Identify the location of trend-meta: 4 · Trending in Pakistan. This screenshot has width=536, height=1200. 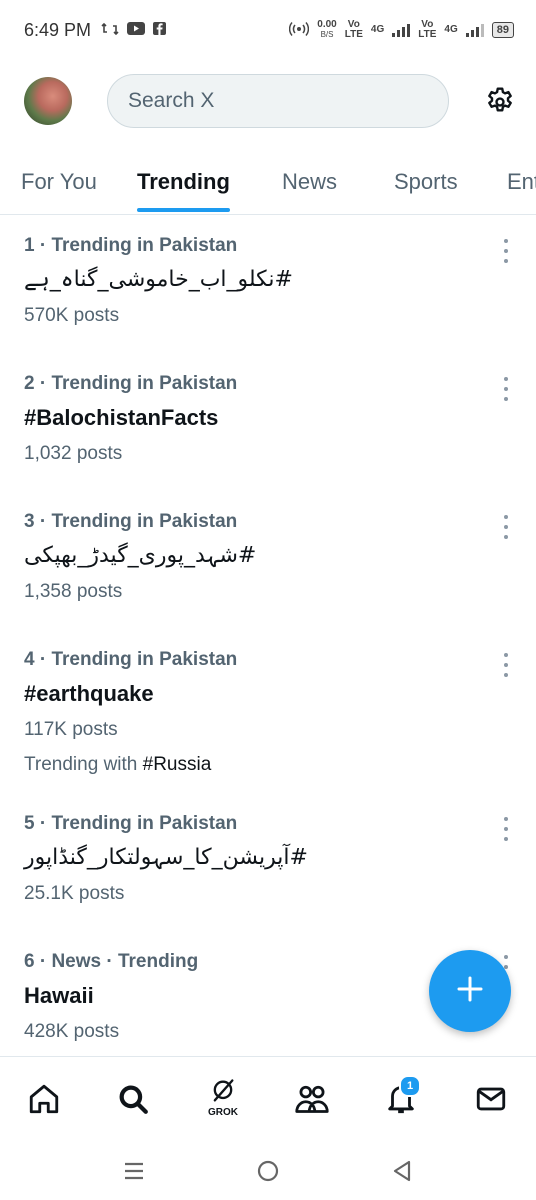
(131, 659).